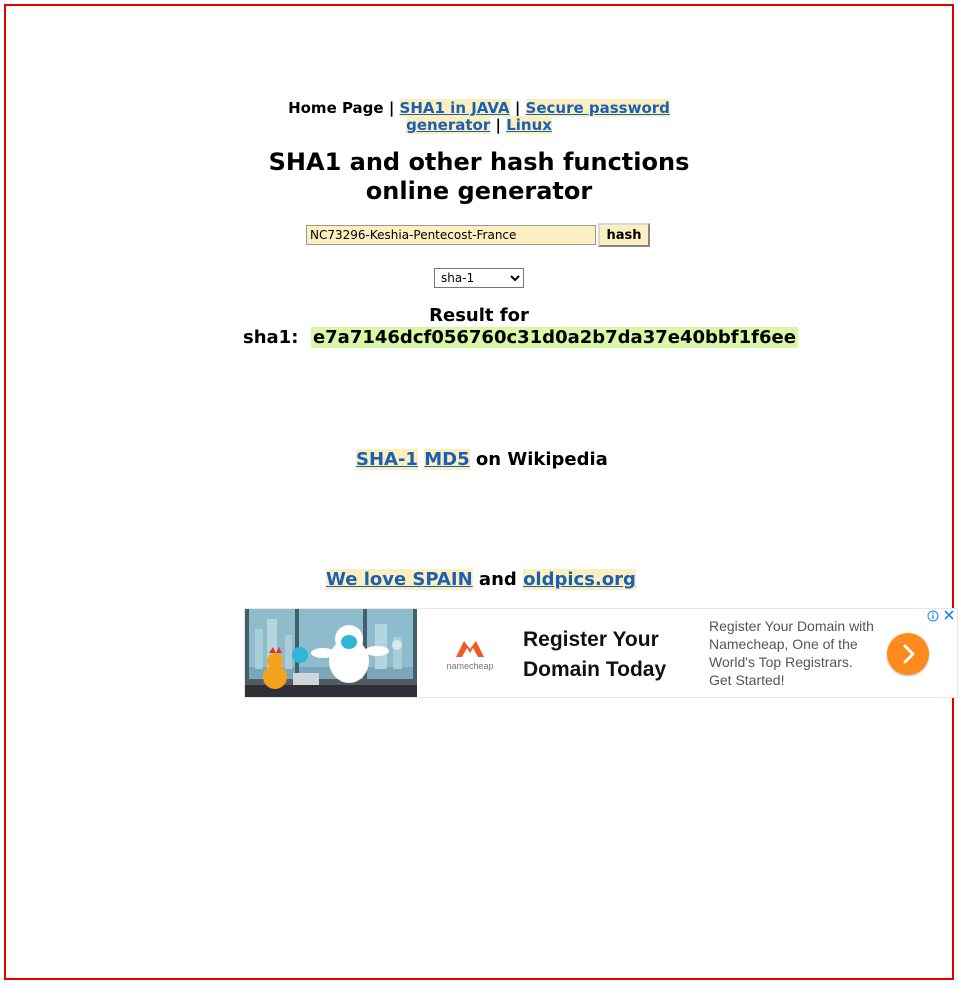  Describe the element at coordinates (336, 108) in the screenshot. I see `home-page-text: Home Page` at that location.